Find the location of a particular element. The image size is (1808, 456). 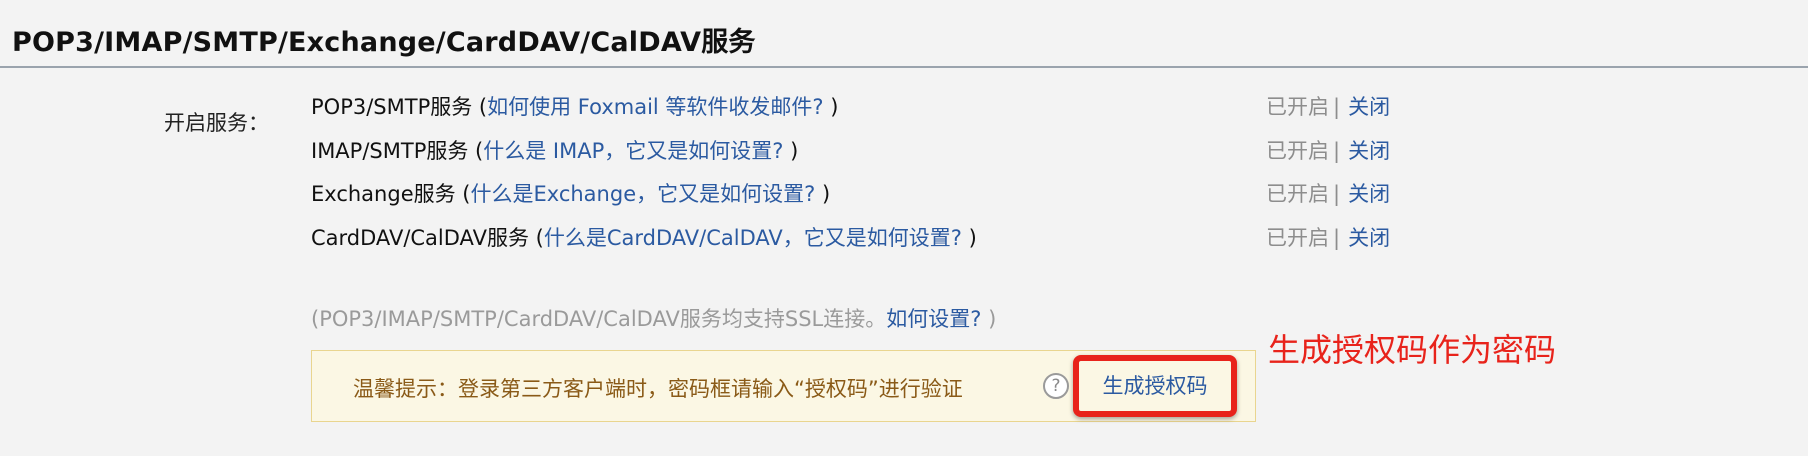

service-row-exchange: Exchange服务 (什么是Exchange，它又是如何设置? ) is located at coordinates (571, 194).